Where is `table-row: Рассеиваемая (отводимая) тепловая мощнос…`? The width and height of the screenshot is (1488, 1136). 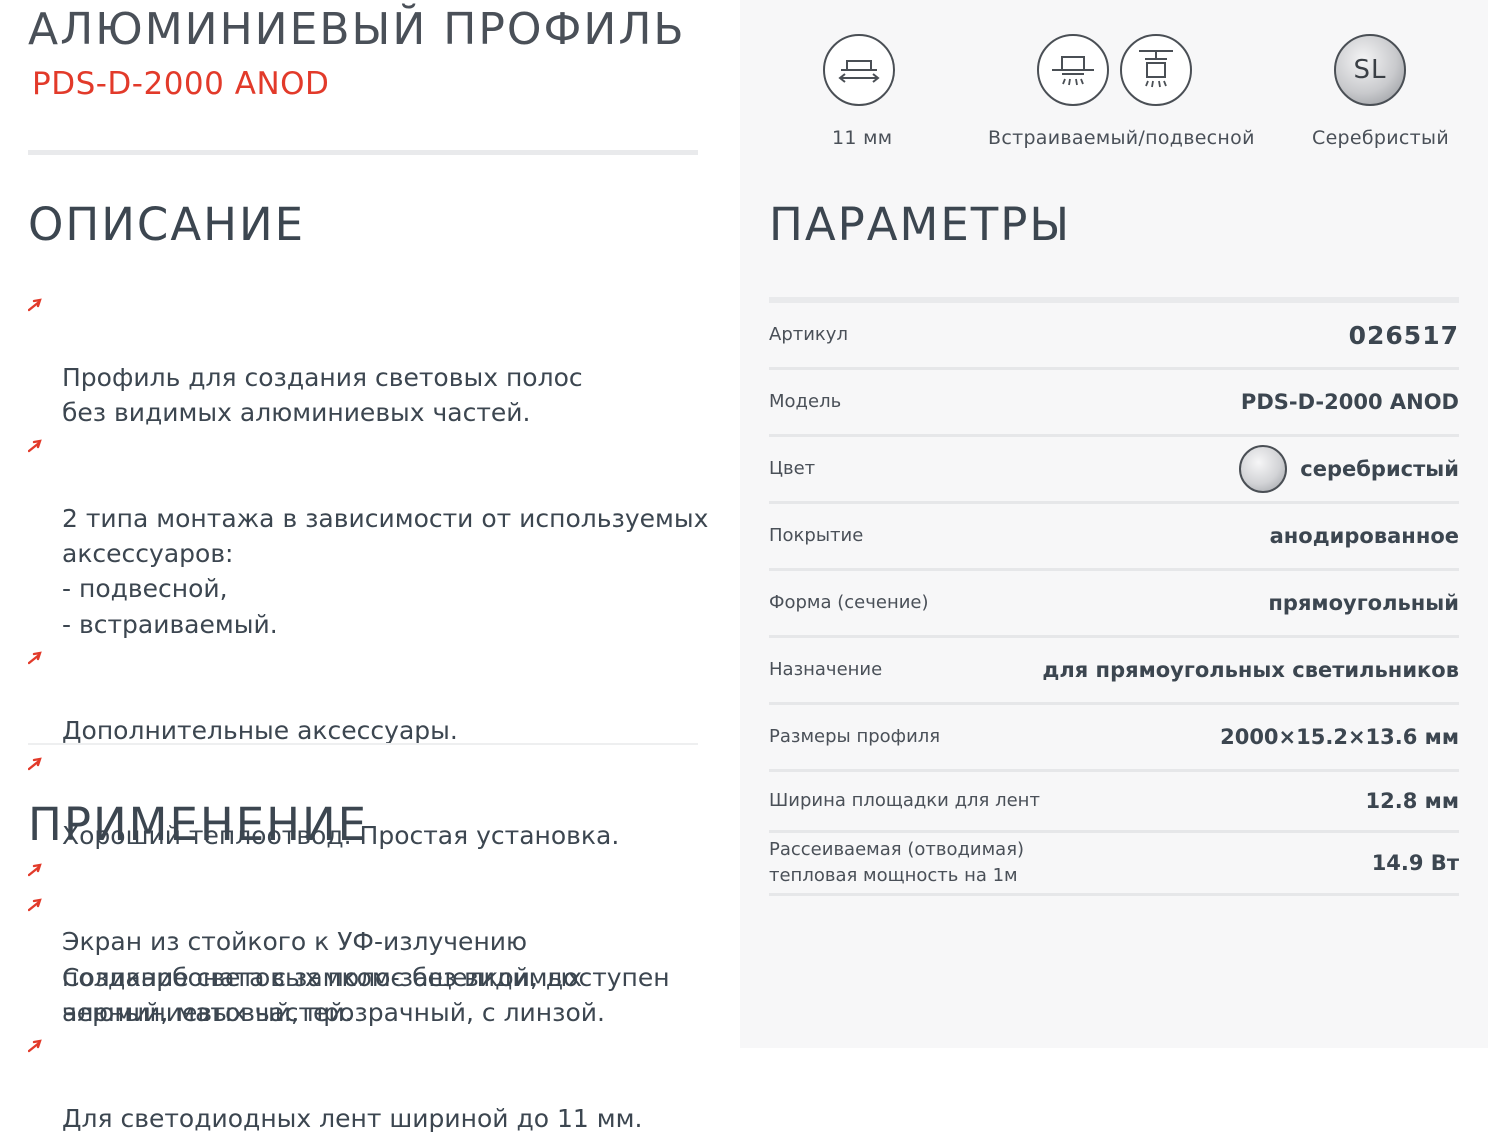 table-row: Рассеиваемая (отводимая) тепловая мощнос… is located at coordinates (1114, 864).